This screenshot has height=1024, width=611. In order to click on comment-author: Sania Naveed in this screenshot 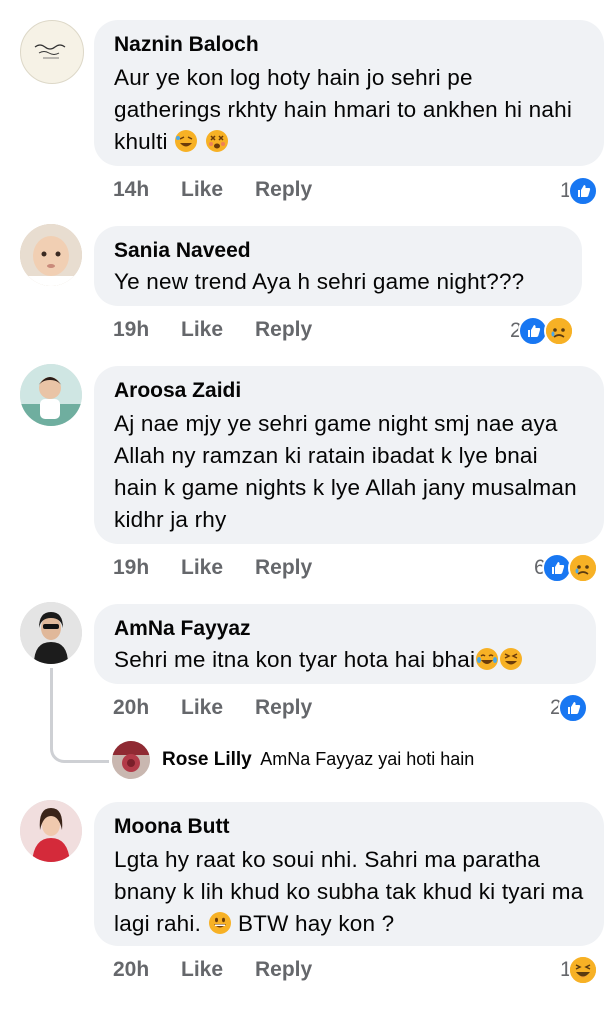, I will do `click(338, 251)`.